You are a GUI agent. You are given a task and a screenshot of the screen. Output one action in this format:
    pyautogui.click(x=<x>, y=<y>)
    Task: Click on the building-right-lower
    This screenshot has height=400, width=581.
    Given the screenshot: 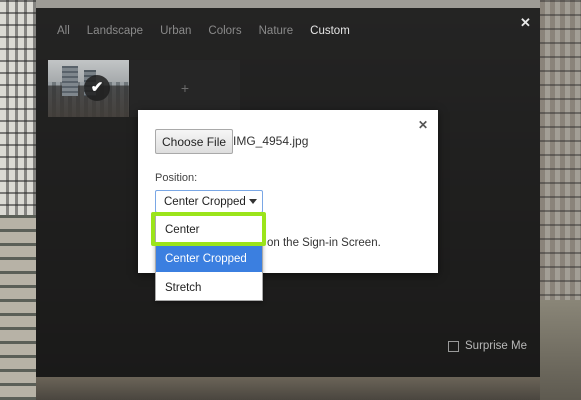 What is the action you would take?
    pyautogui.click(x=560, y=350)
    